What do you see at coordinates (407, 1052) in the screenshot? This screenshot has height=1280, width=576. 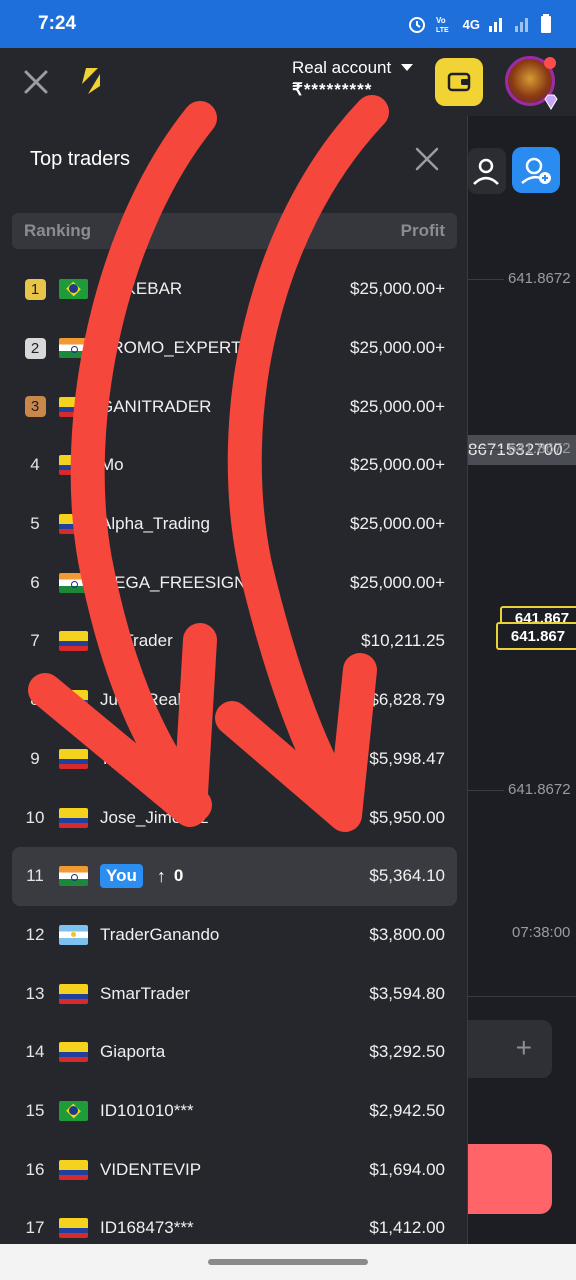 I see `trader-profit: $3,292.50` at bounding box center [407, 1052].